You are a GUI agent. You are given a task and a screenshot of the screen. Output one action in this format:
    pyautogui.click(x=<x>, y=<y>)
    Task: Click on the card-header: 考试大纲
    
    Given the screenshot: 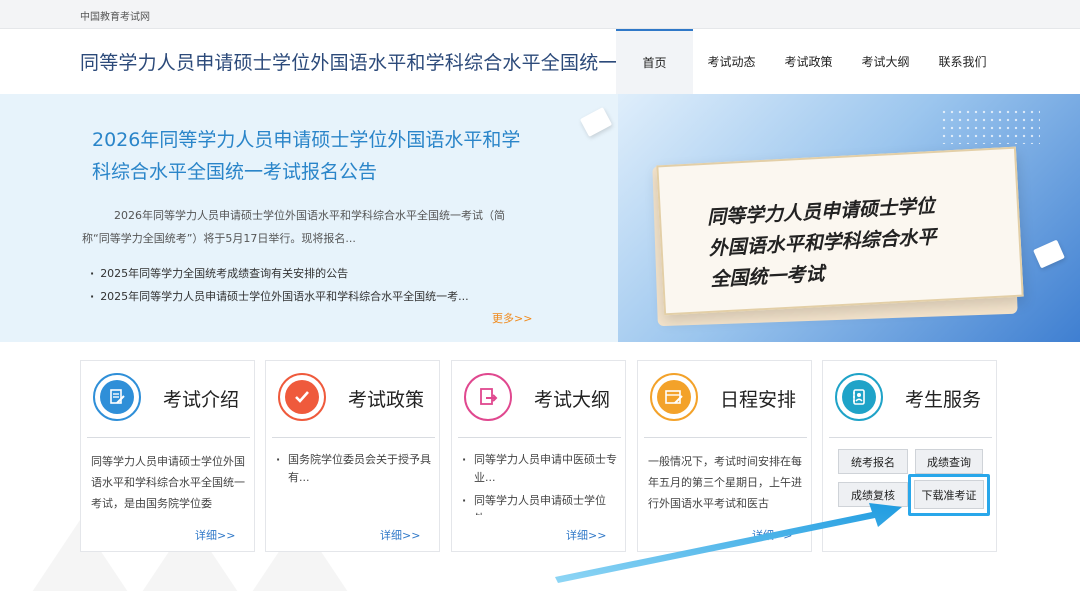 What is the action you would take?
    pyautogui.click(x=538, y=400)
    